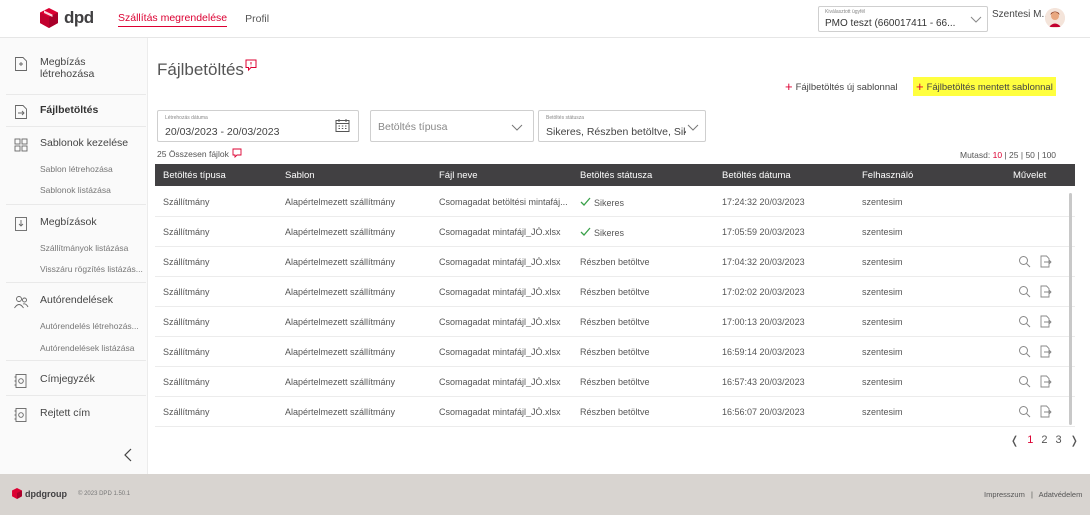 The image size is (1090, 515). What do you see at coordinates (92, 348) in the screenshot?
I see `sidebar-subitem-list-car-orders: Autórendelések listázása` at bounding box center [92, 348].